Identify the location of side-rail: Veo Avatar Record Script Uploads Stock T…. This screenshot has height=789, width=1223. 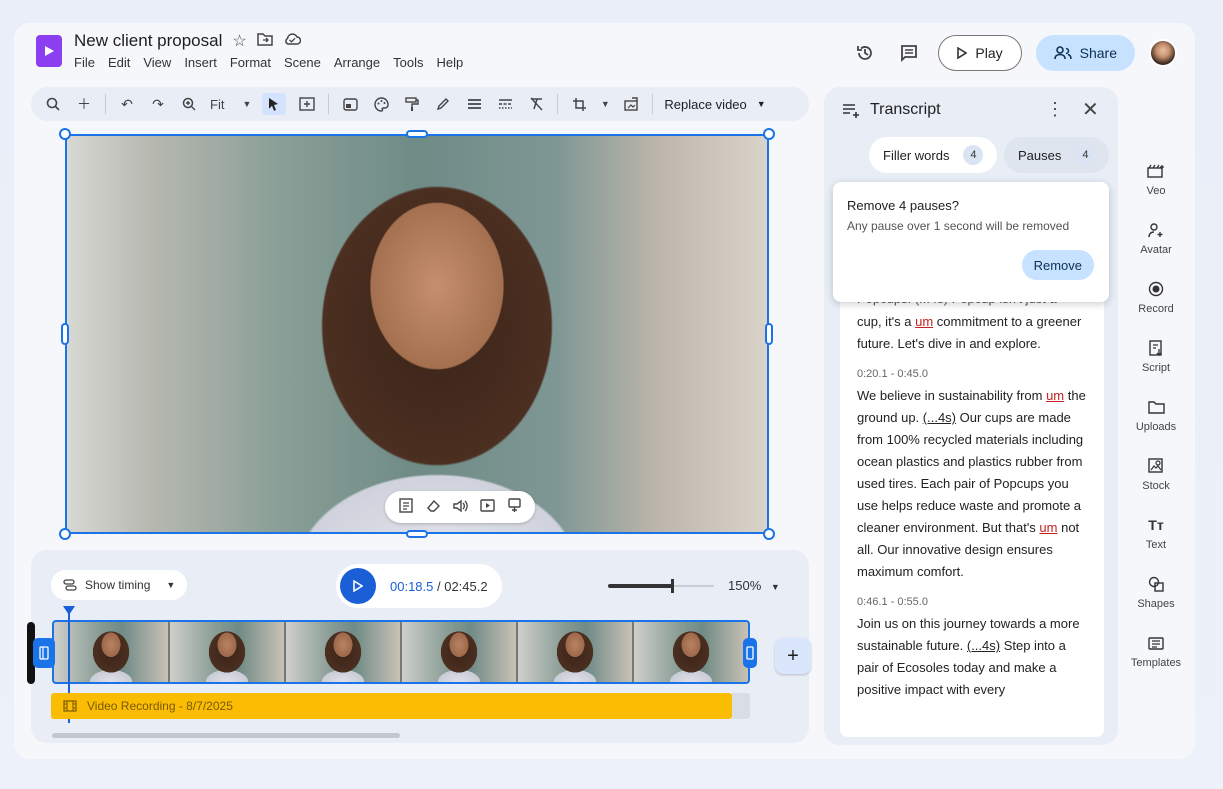
(1156, 428).